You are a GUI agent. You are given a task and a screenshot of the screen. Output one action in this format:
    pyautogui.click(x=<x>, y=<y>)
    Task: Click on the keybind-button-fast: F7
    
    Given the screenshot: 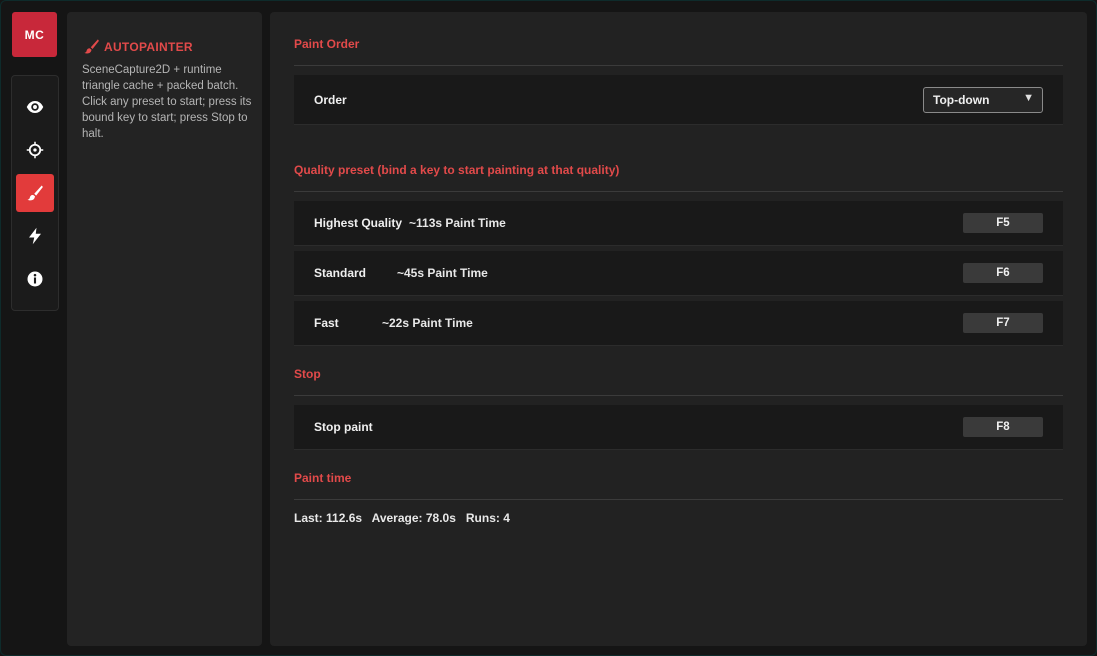 What is the action you would take?
    pyautogui.click(x=1003, y=323)
    